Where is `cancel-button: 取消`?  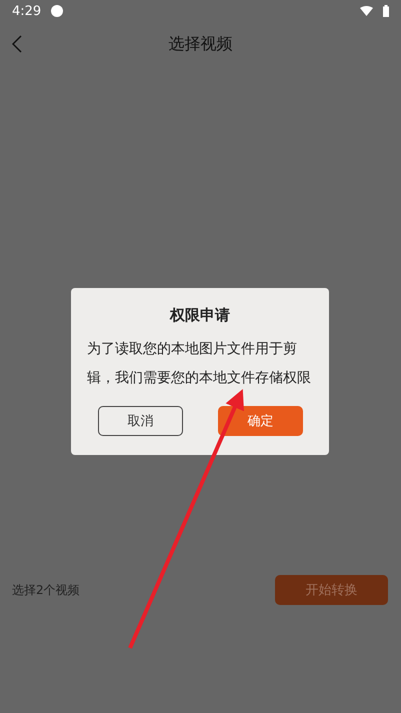
cancel-button: 取消 is located at coordinates (140, 421).